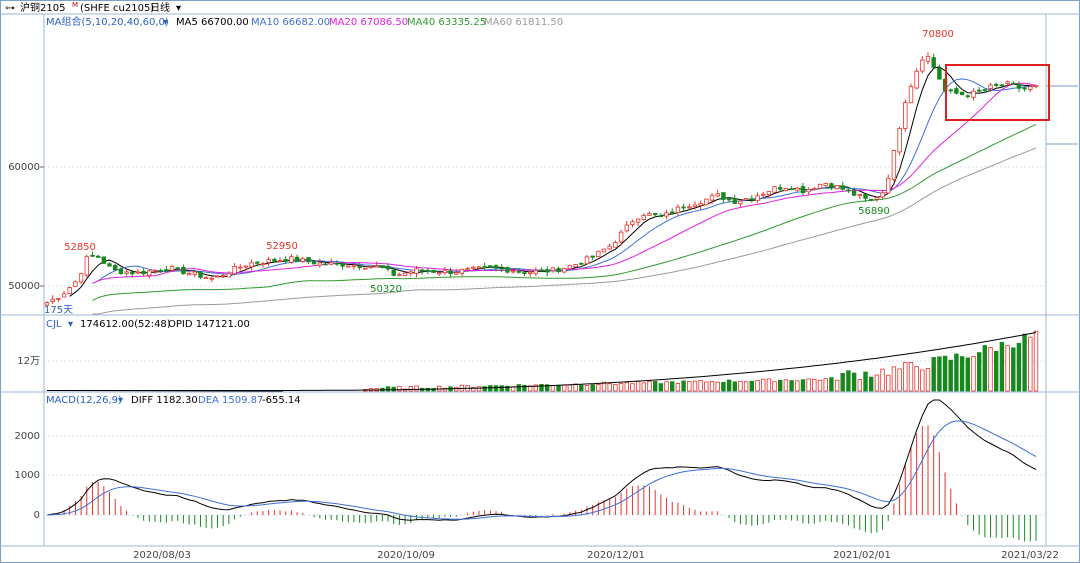 Image resolution: width=1080 pixels, height=563 pixels. What do you see at coordinates (54, 324) in the screenshot?
I see `volume-label: CJL` at bounding box center [54, 324].